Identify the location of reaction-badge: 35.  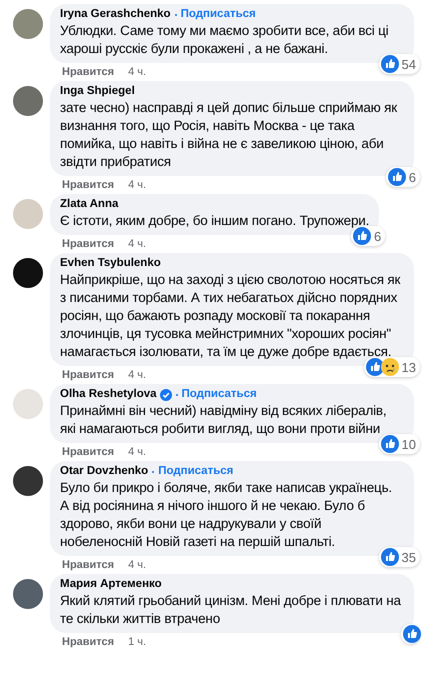
(399, 557).